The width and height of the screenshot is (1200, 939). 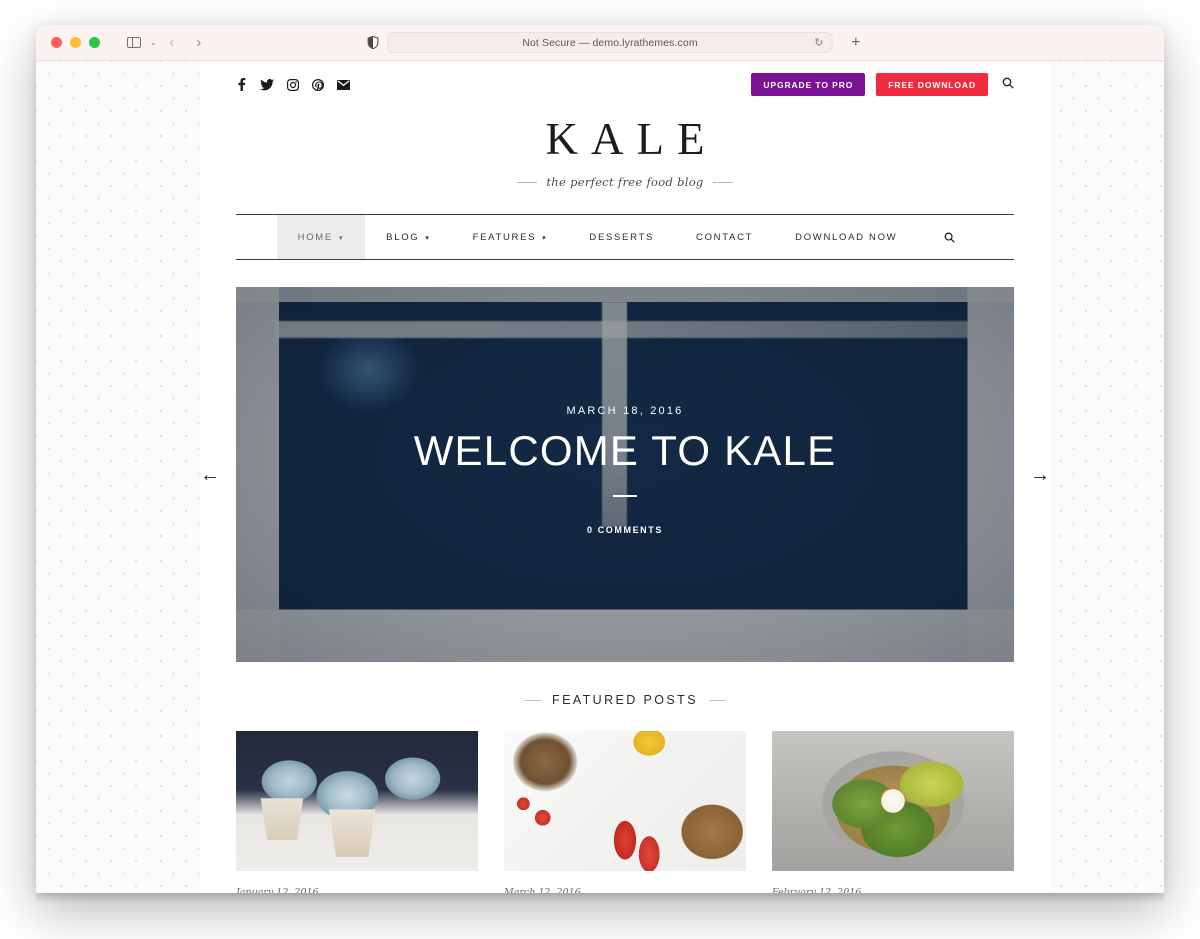 I want to click on nav-label-home: HOME, so click(x=315, y=237).